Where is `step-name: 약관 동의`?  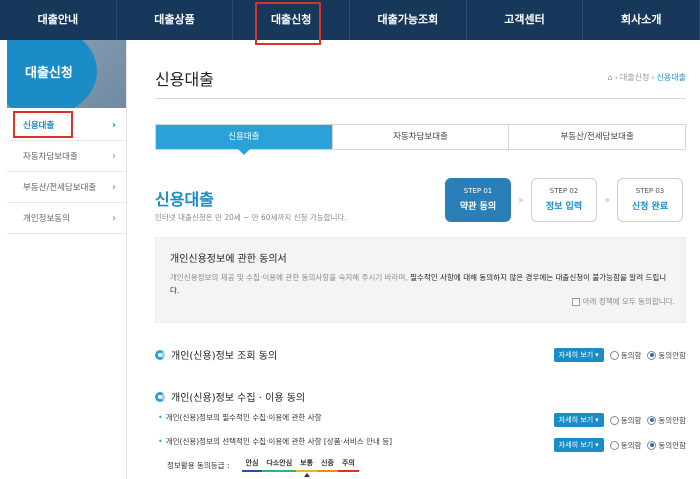
step-name: 약관 동의 is located at coordinates (478, 207).